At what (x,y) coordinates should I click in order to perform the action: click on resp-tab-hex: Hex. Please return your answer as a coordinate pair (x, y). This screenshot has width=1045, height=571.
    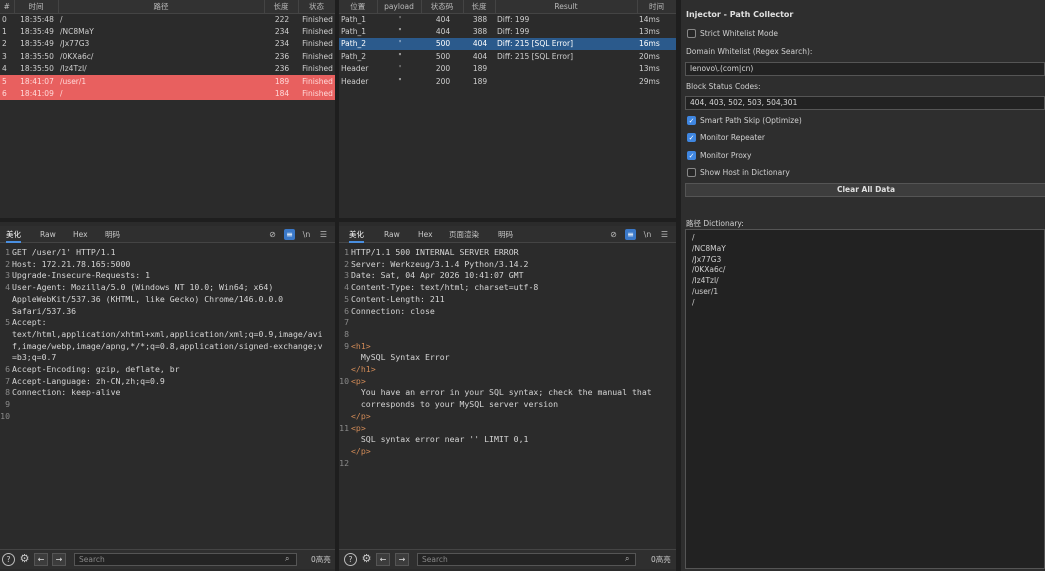
    Looking at the image, I should click on (425, 234).